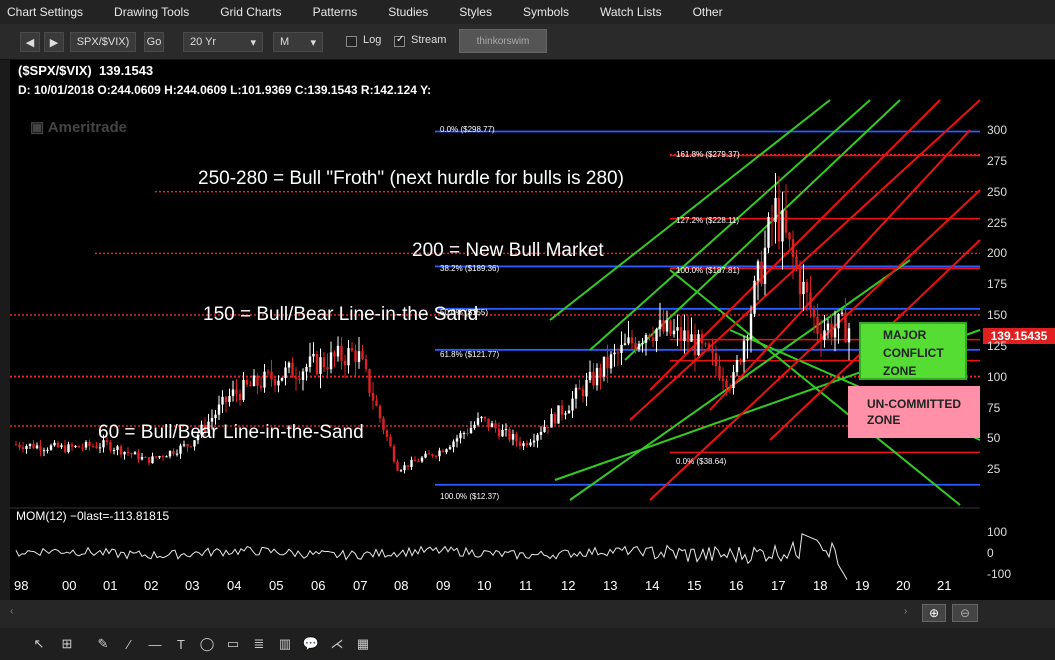 Image resolution: width=1055 pixels, height=660 pixels. What do you see at coordinates (39, 644) in the screenshot?
I see `pointer-icon: ↖` at bounding box center [39, 644].